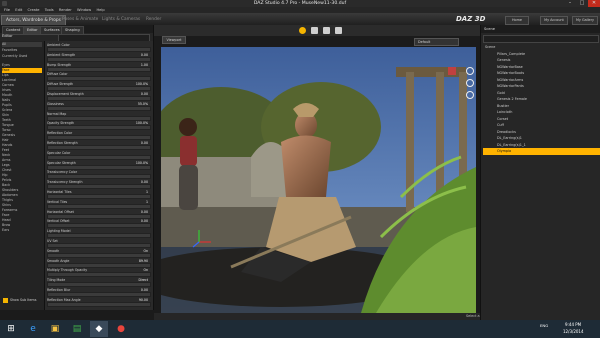  I want to click on property-row: Glossiness 55.0%, so click(98, 106).